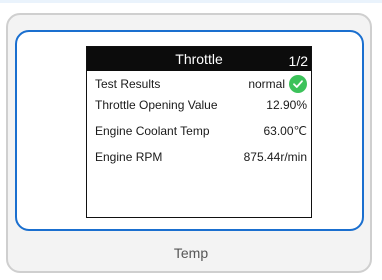  What do you see at coordinates (152, 131) in the screenshot?
I see `row-label: Engine Coolant Temp` at bounding box center [152, 131].